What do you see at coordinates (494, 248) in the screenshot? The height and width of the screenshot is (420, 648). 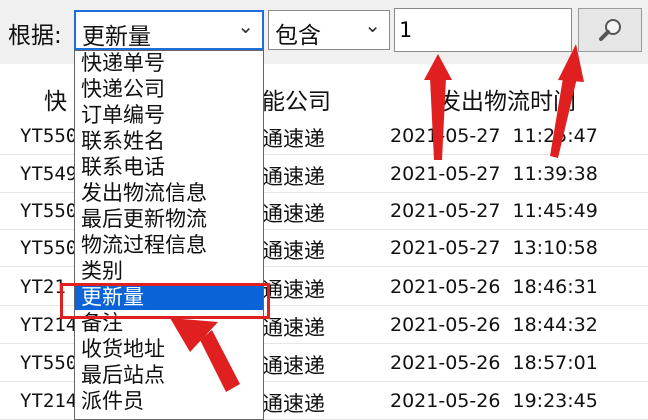 I see `ship-time-cell: 2021-05-27 13:10:58` at bounding box center [494, 248].